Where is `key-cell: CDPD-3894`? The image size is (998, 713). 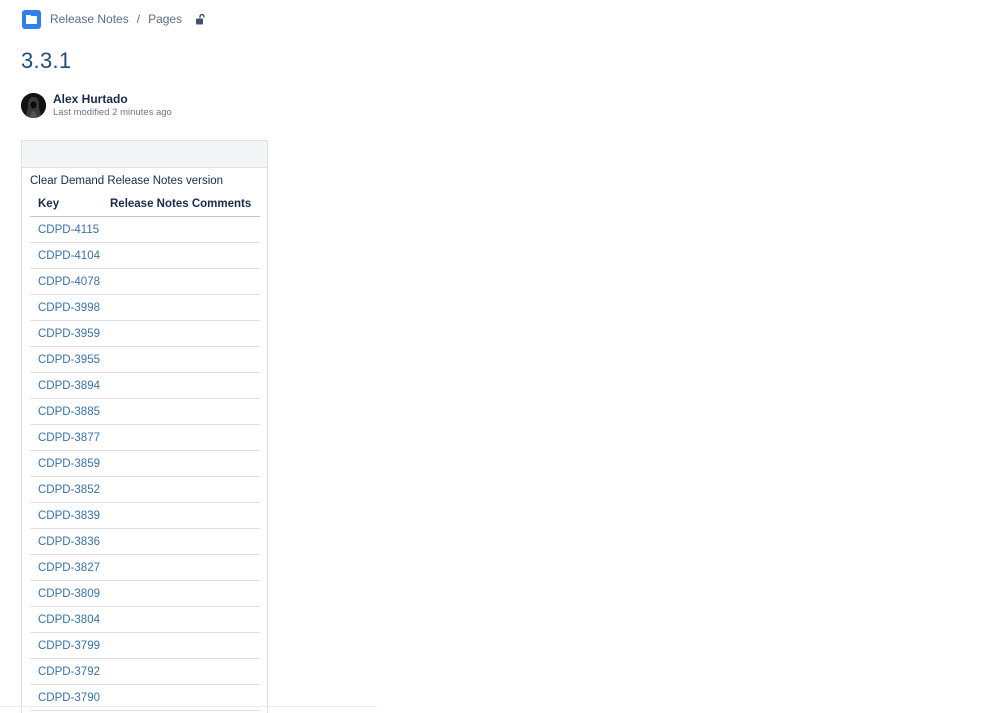 key-cell: CDPD-3894 is located at coordinates (70, 385).